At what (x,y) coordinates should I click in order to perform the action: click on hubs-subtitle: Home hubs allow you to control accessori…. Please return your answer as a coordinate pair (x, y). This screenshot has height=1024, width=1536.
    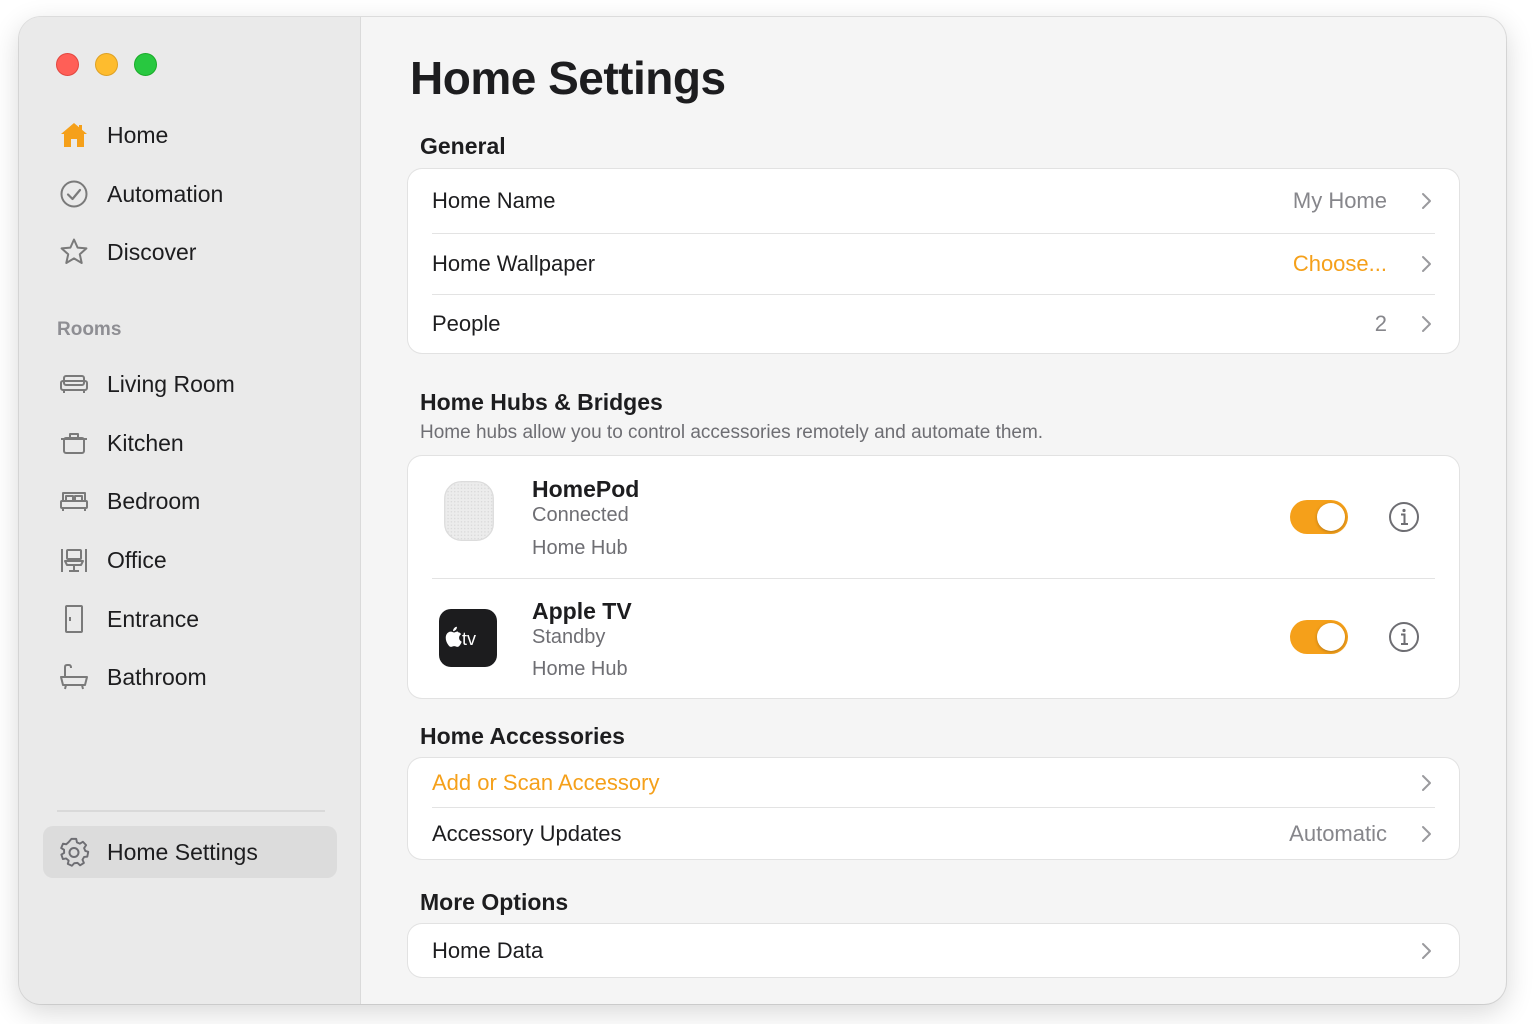
    Looking at the image, I should click on (732, 432).